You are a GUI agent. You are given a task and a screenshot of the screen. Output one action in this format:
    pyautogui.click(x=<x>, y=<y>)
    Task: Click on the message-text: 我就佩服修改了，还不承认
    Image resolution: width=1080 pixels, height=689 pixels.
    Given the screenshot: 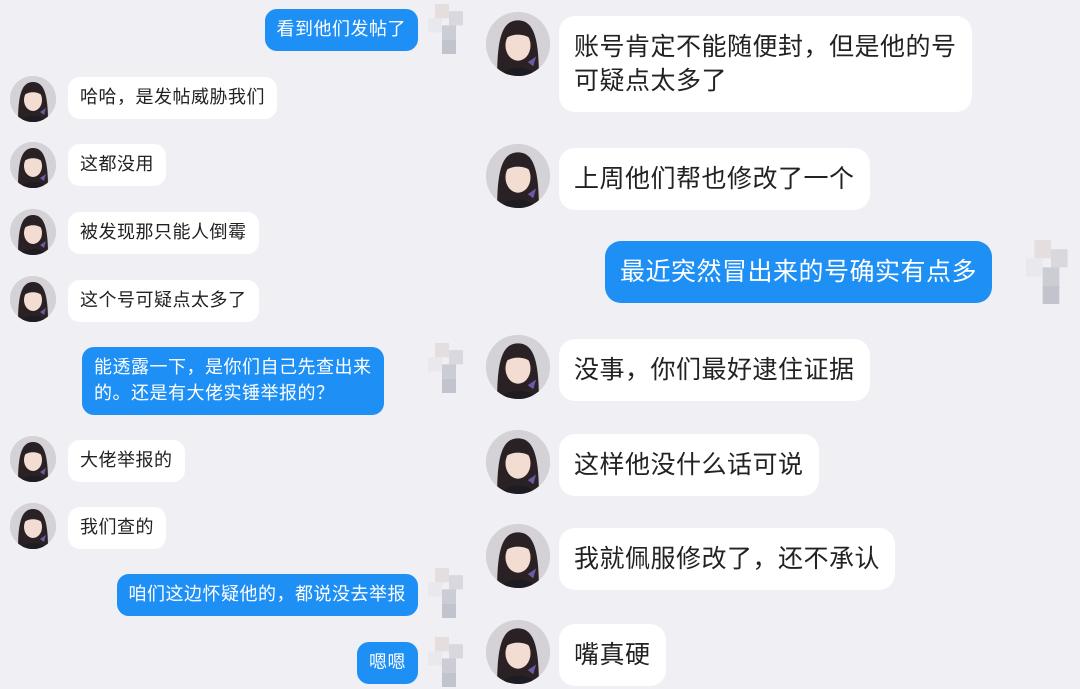 What is the action you would take?
    pyautogui.click(x=727, y=558)
    